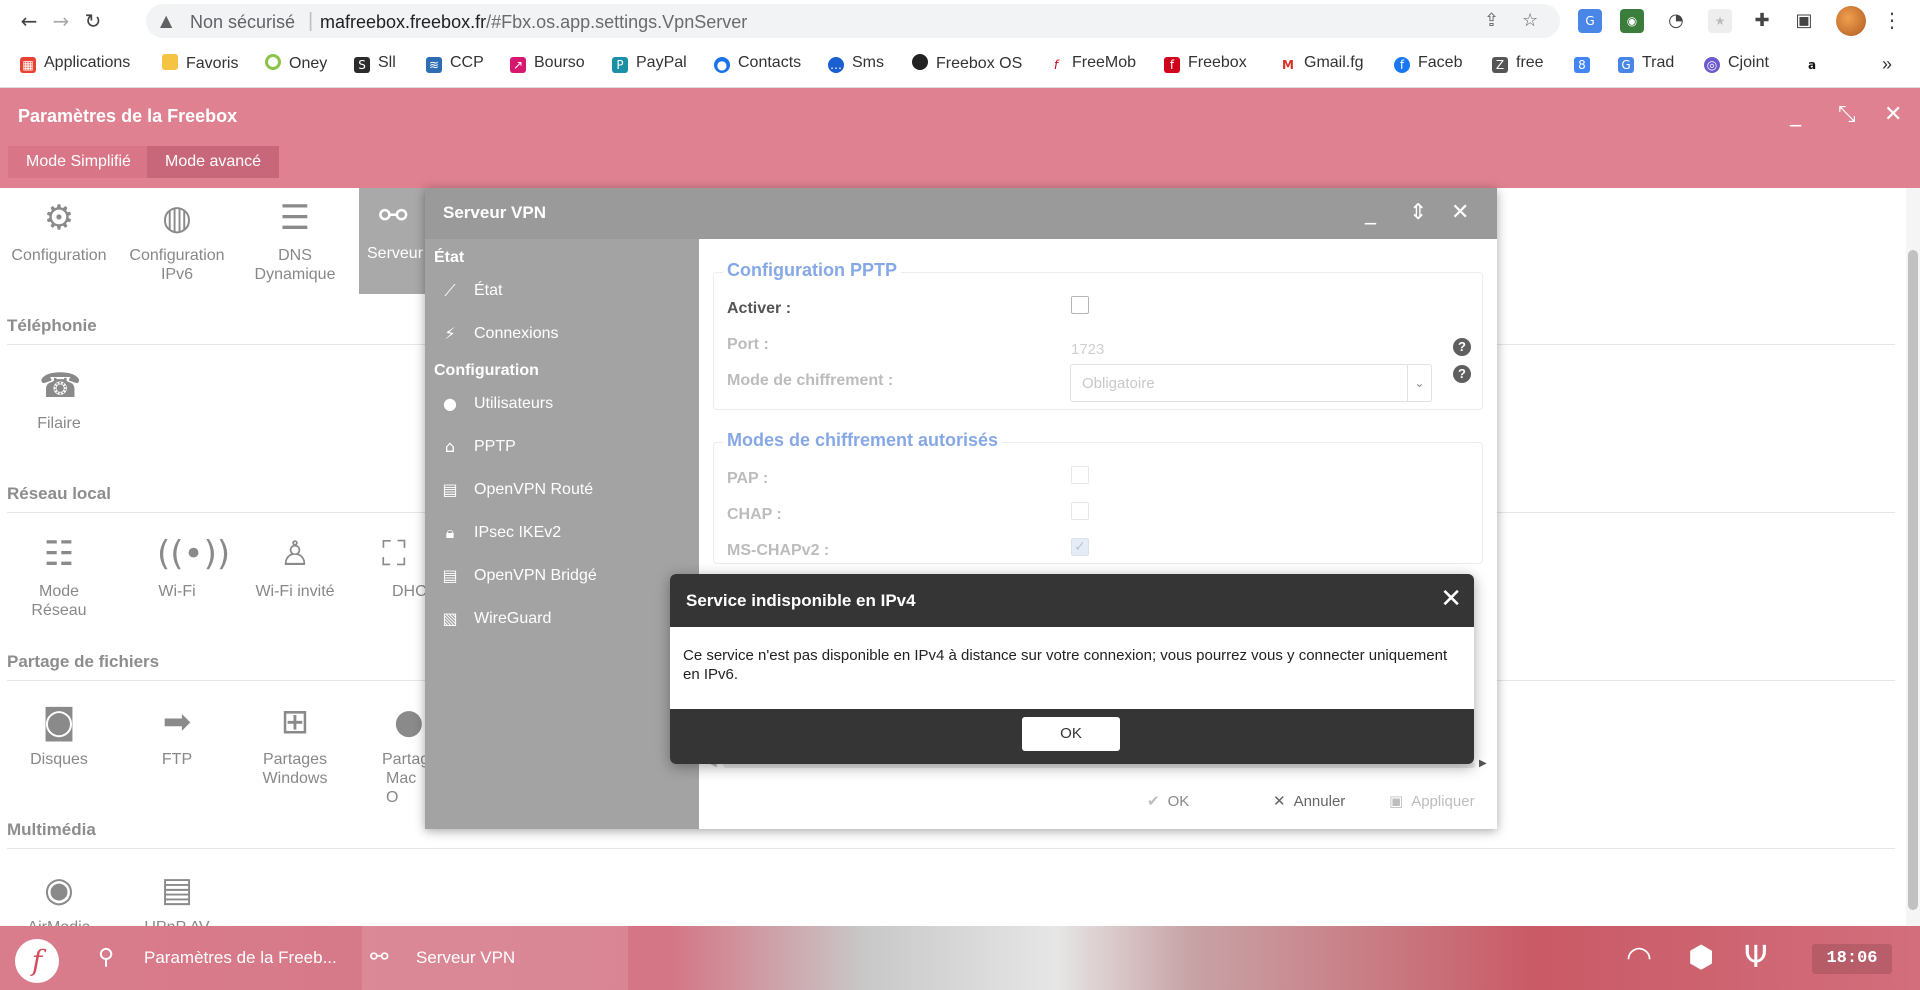 The width and height of the screenshot is (1920, 990). What do you see at coordinates (29, 21) in the screenshot?
I see `back-icon: ←` at bounding box center [29, 21].